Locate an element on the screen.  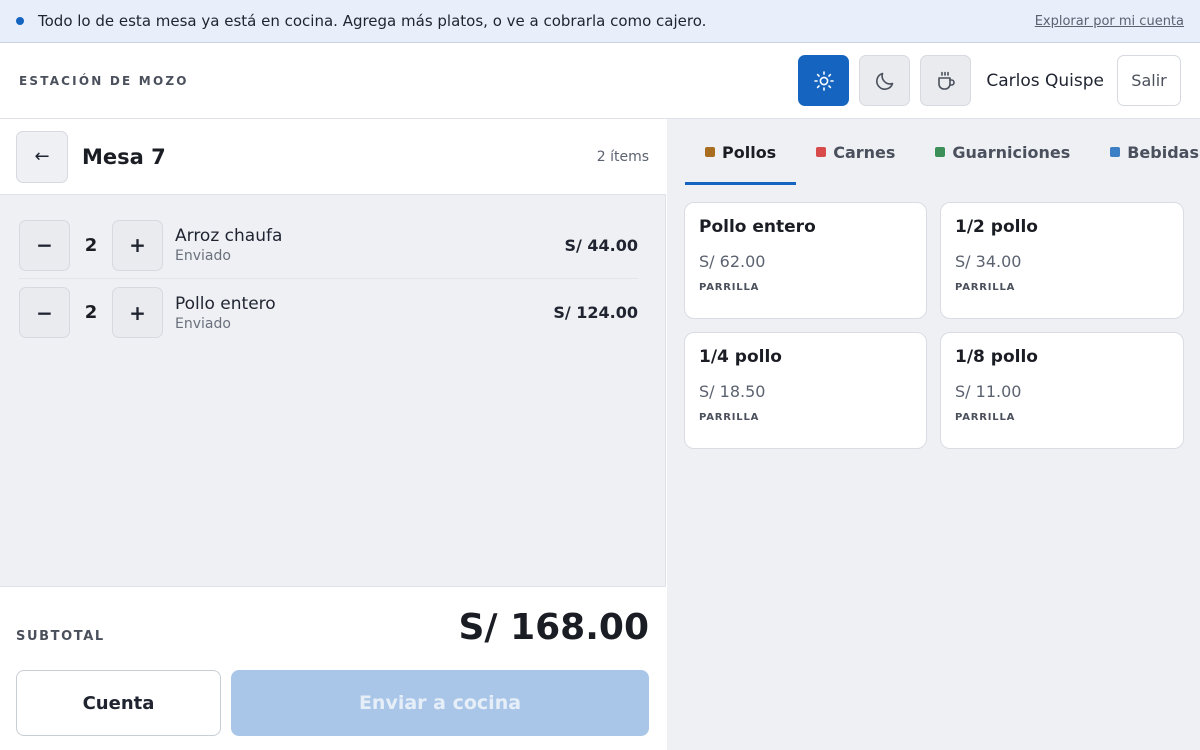
product-name: 1/8 pollo is located at coordinates (996, 357).